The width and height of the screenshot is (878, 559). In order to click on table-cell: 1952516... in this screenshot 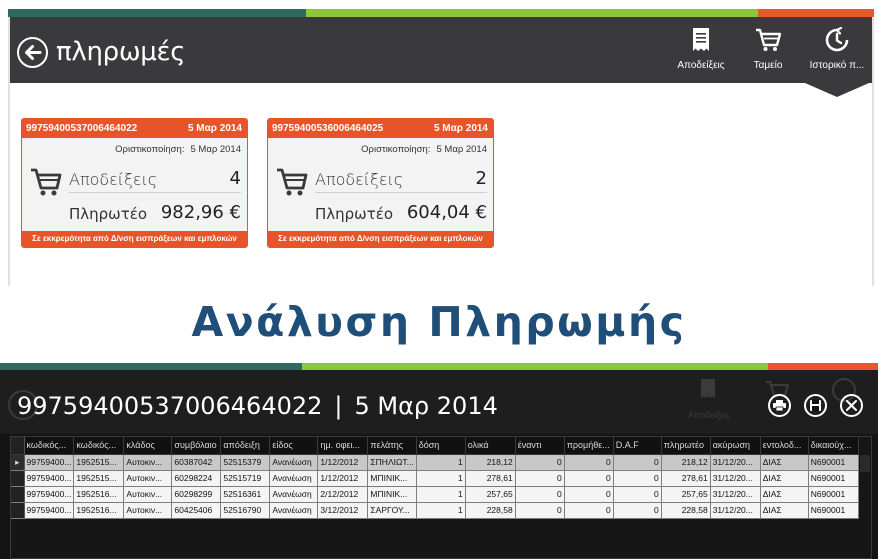, I will do `click(99, 510)`.